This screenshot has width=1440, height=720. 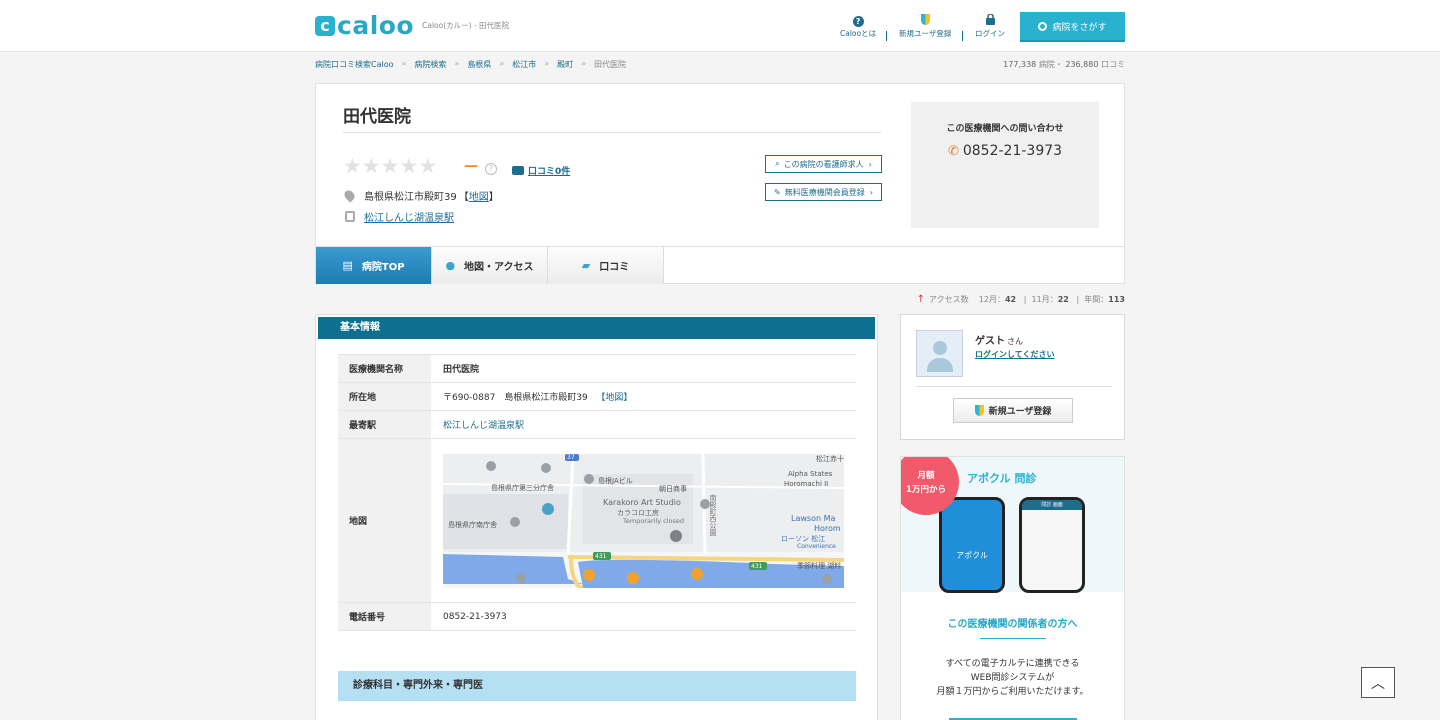 I want to click on breadcrumb-item: 殿町, so click(x=565, y=64).